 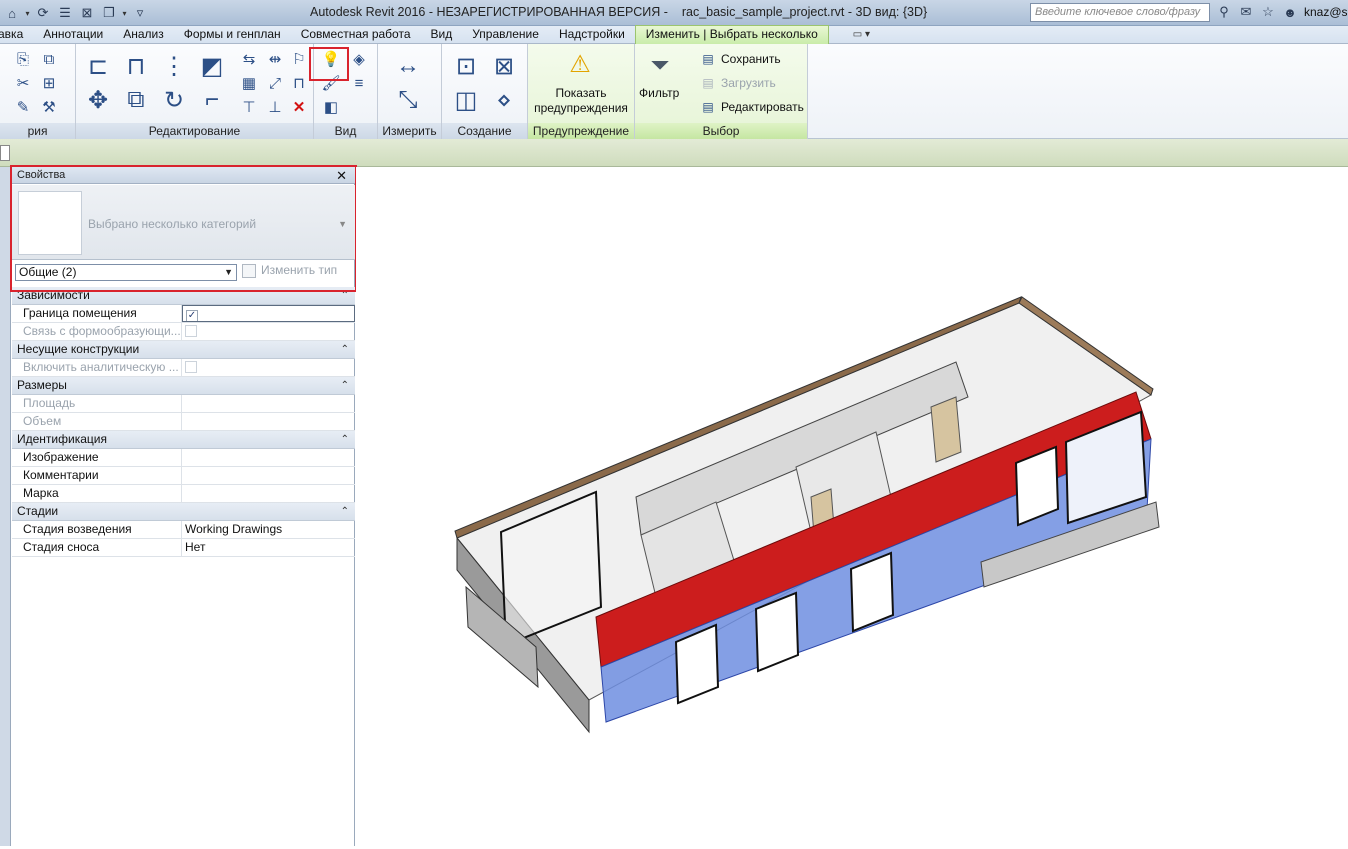 I want to click on sync-icon: ⟳, so click(x=43, y=13).